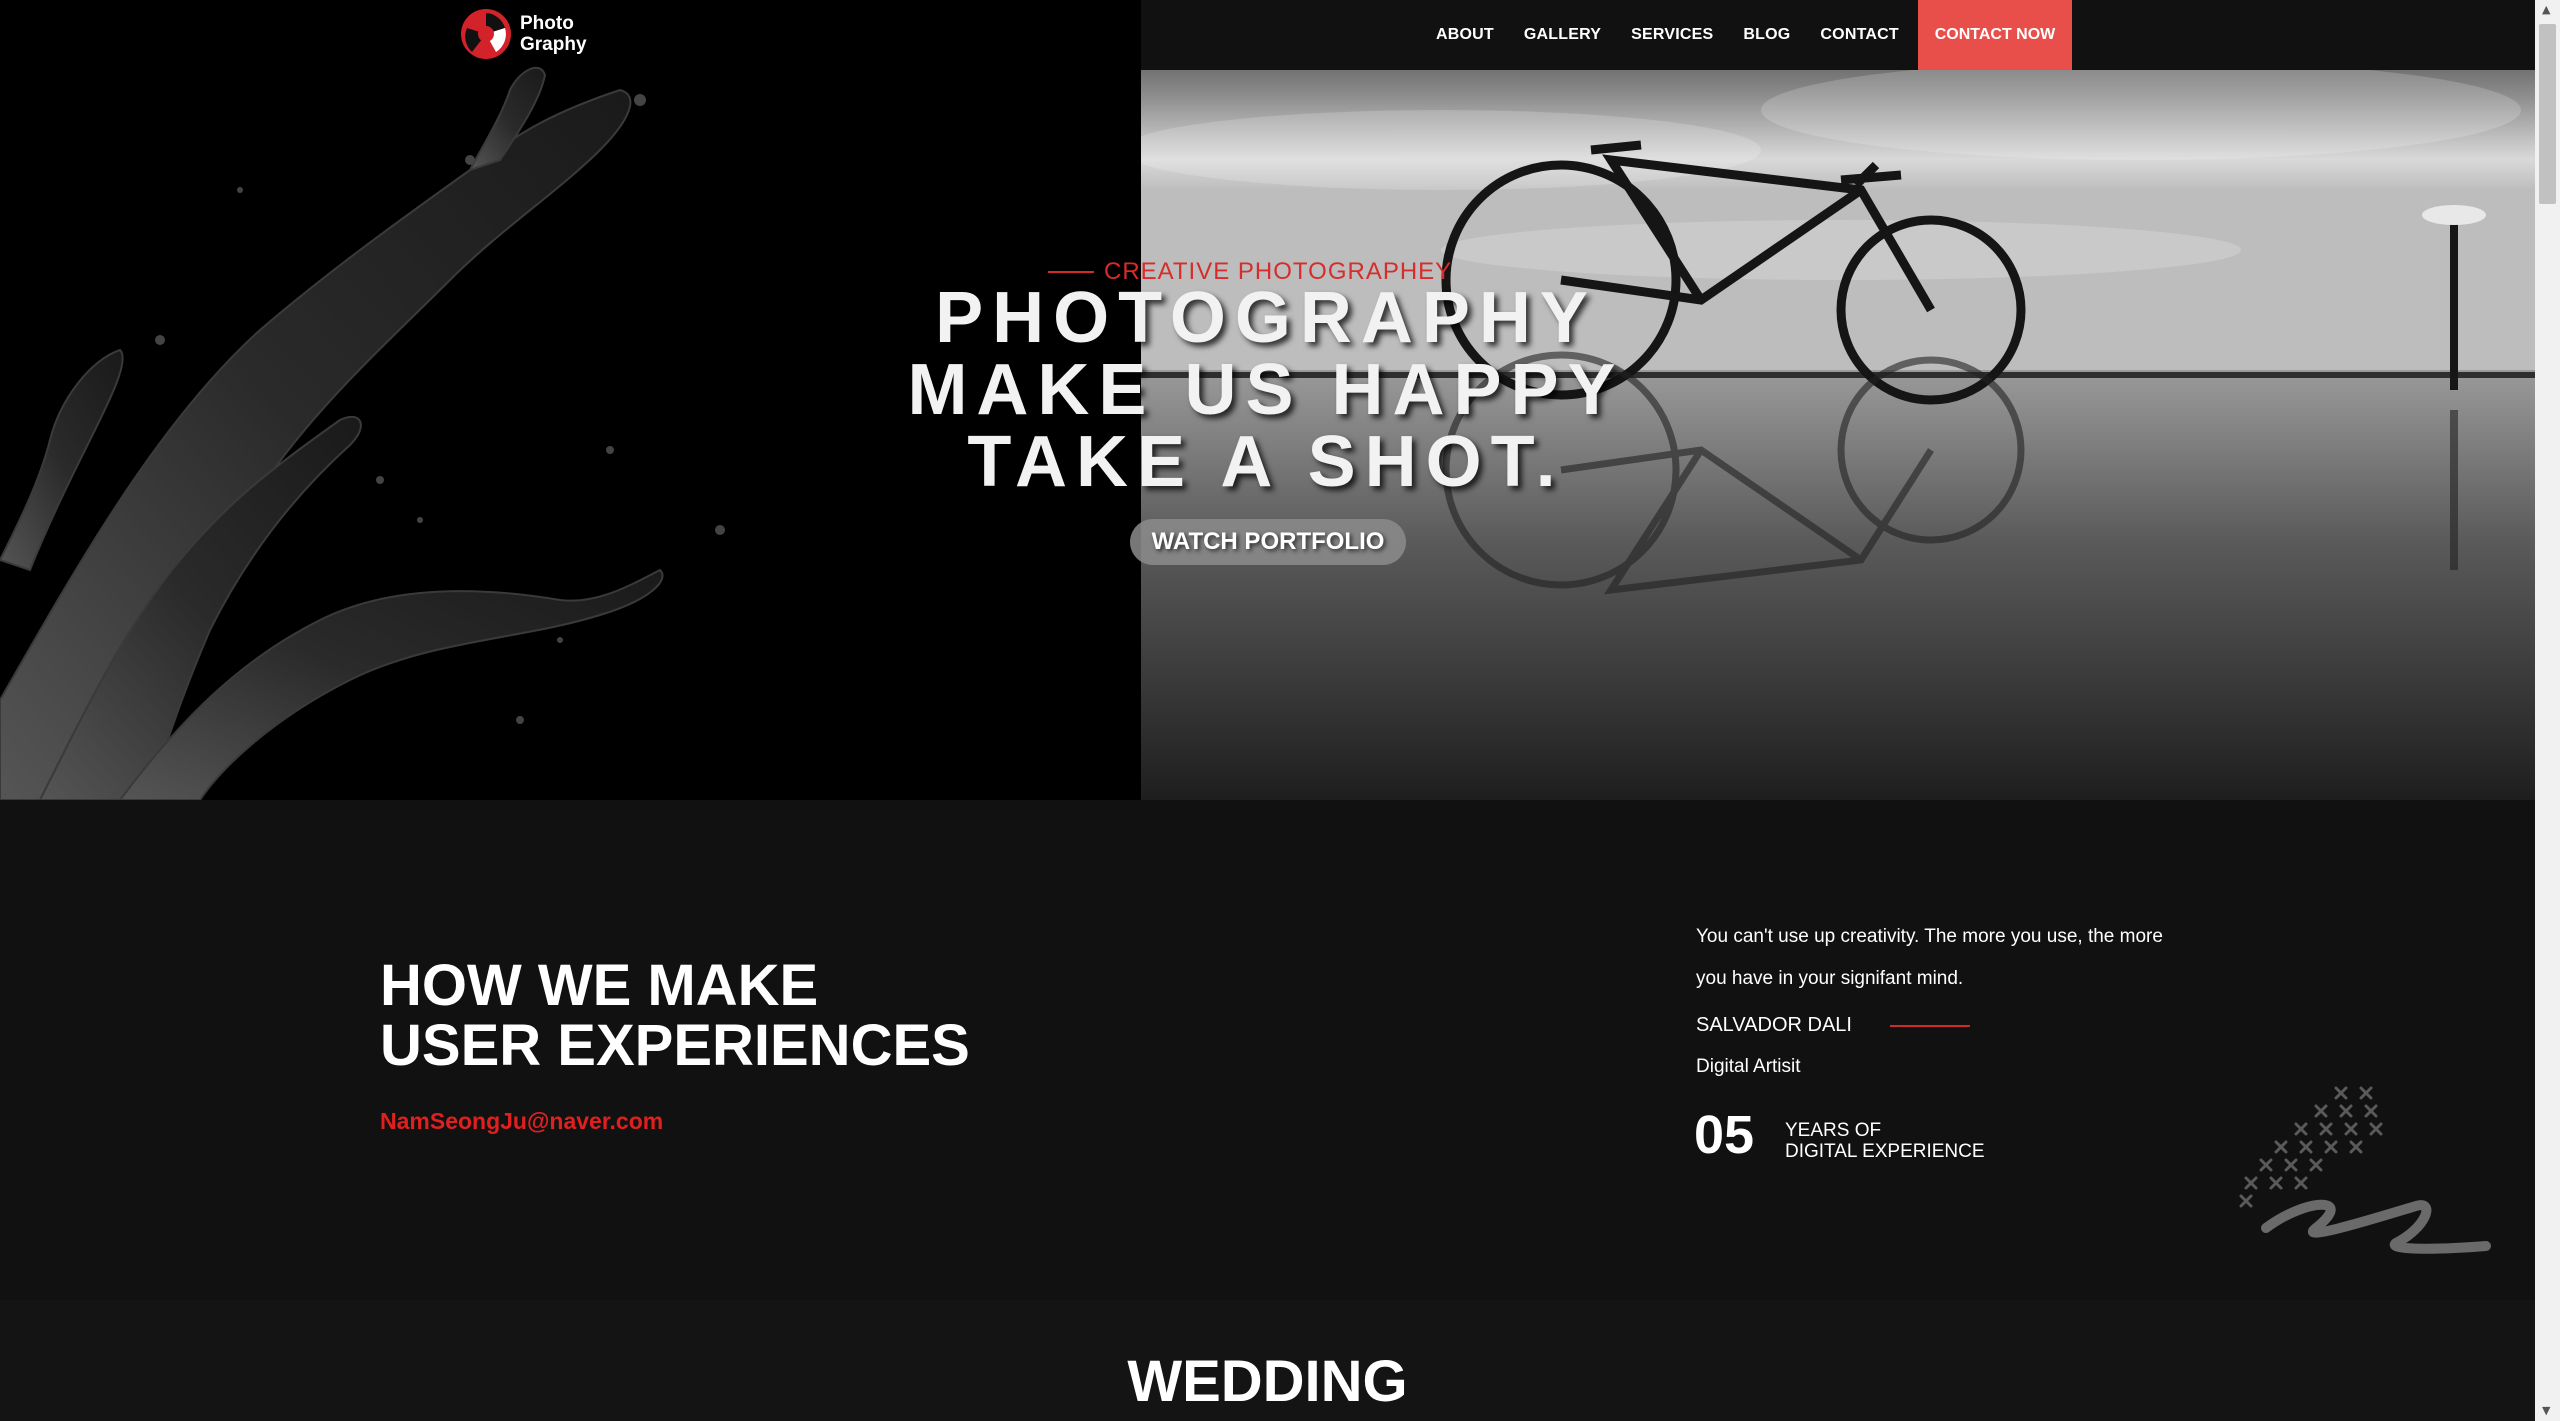 The image size is (2560, 1421). Describe the element at coordinates (1885, 1151) in the screenshot. I see `experience-label-line-2: DIGITAL EXPERIENCE` at that location.